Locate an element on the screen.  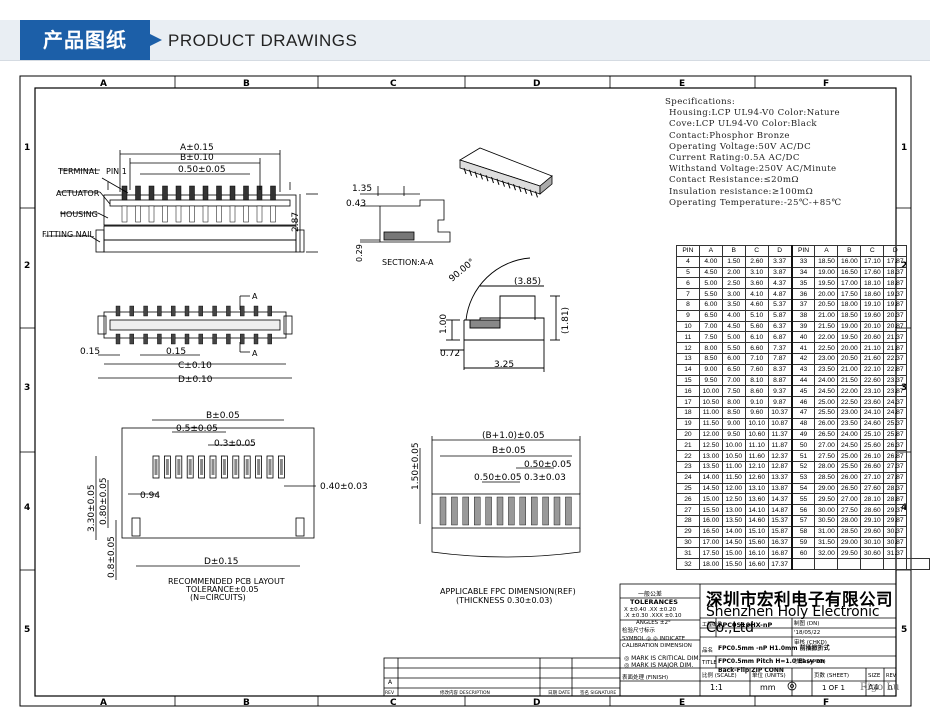
table-cell: 43 is located at coordinates (803, 369).